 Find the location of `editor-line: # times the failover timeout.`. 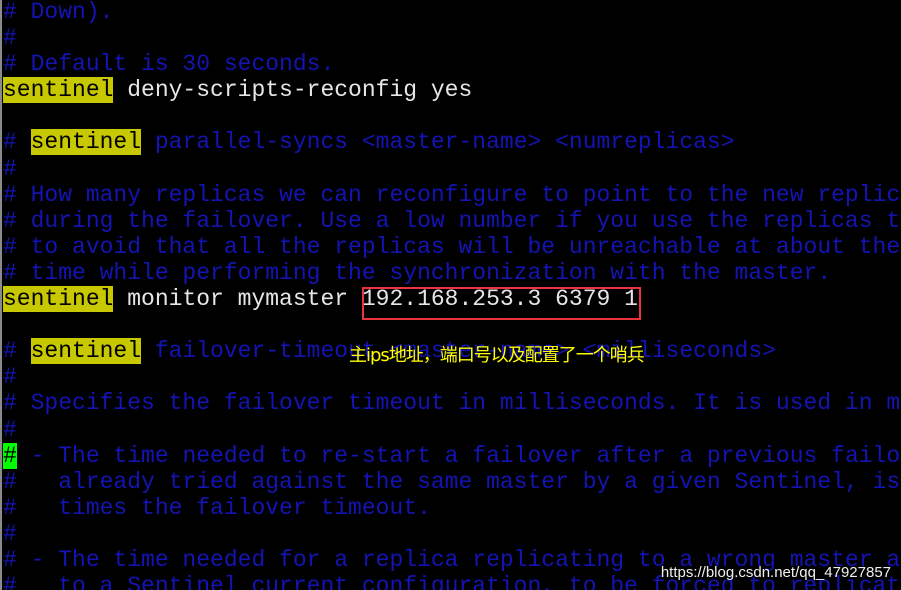

editor-line: # times the failover timeout. is located at coordinates (452, 508).